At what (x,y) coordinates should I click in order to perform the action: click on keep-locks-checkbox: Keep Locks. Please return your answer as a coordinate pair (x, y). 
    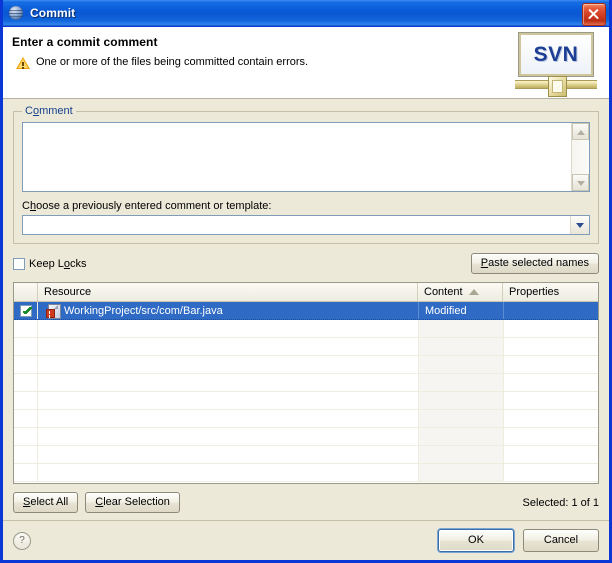
    Looking at the image, I should click on (50, 263).